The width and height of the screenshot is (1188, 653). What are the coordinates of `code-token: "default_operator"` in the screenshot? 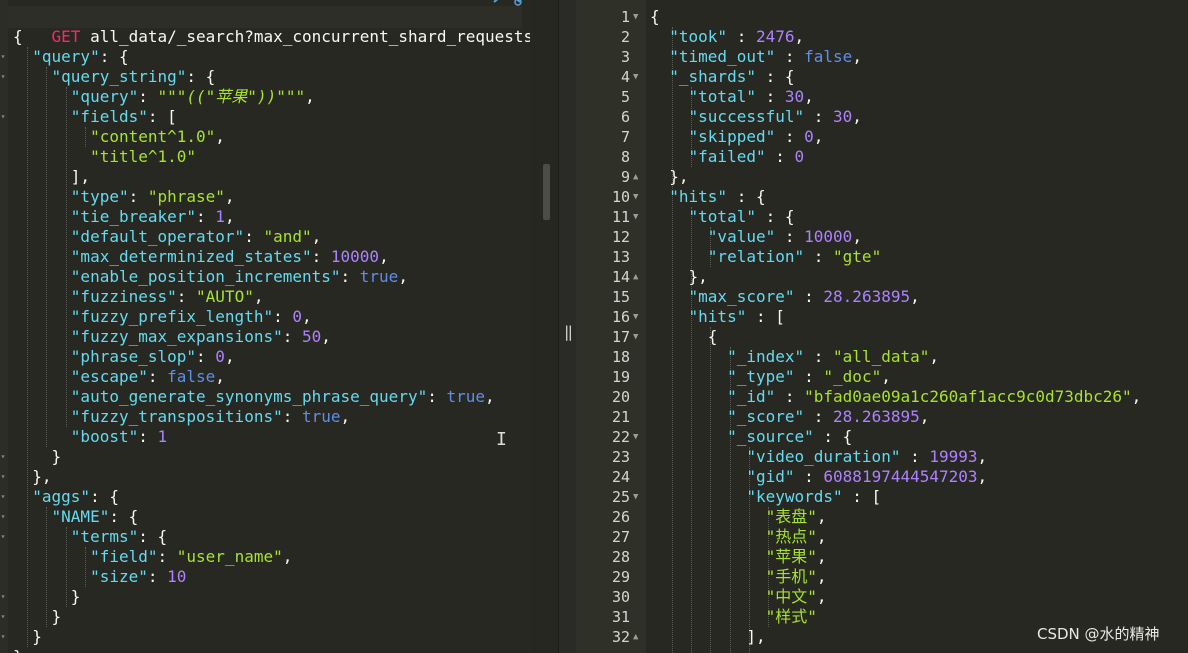 It's located at (157, 236).